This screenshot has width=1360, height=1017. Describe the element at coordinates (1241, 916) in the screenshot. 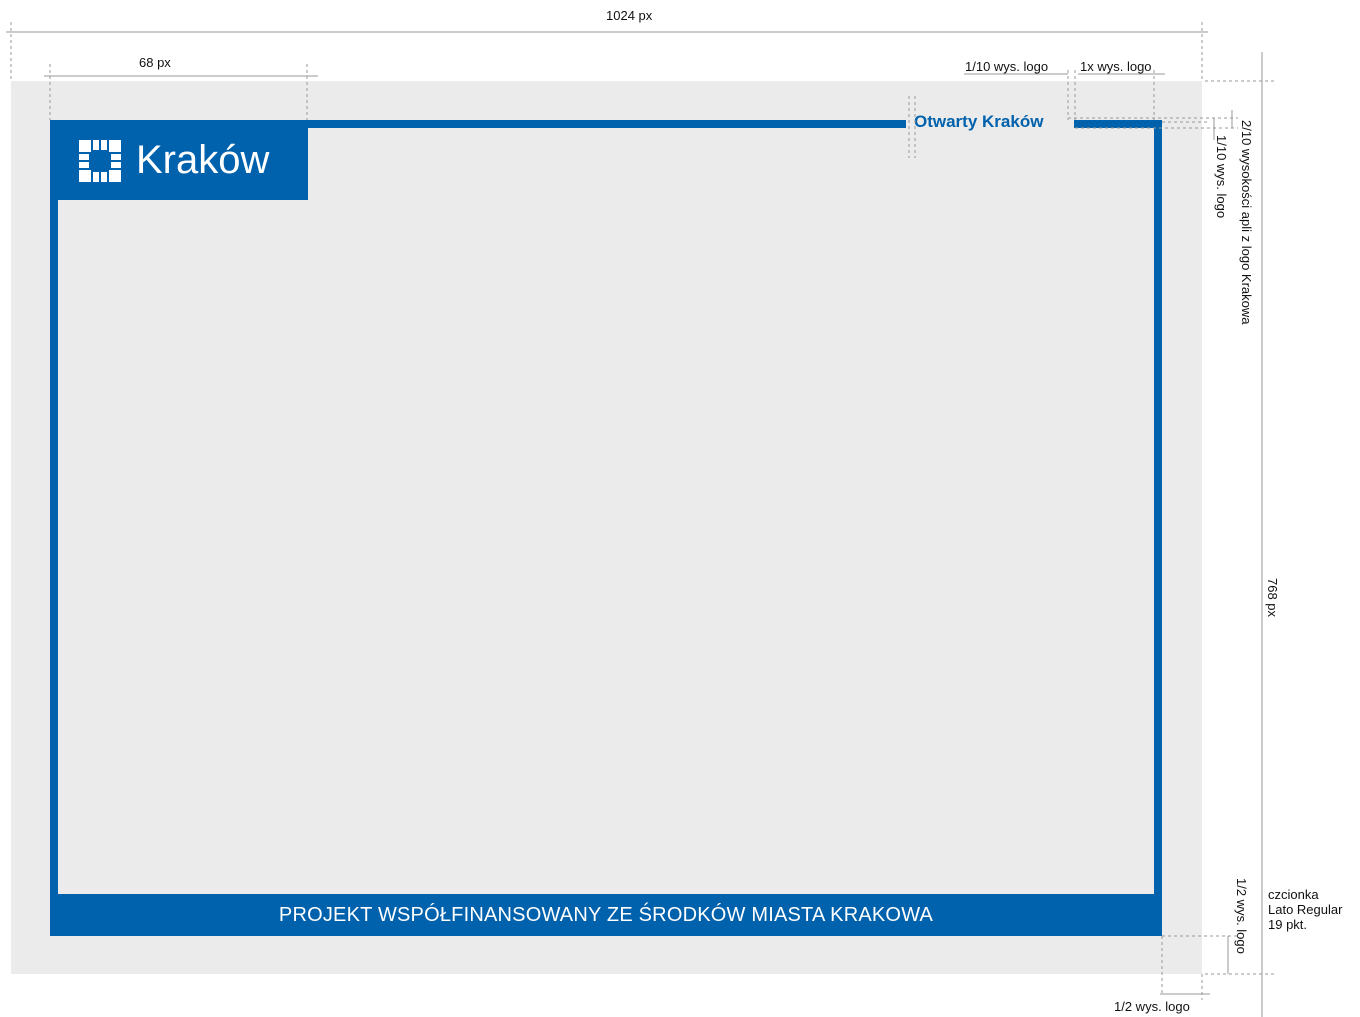

I see `half-logo-height-vertical-label: 1/2 wys. logo` at that location.